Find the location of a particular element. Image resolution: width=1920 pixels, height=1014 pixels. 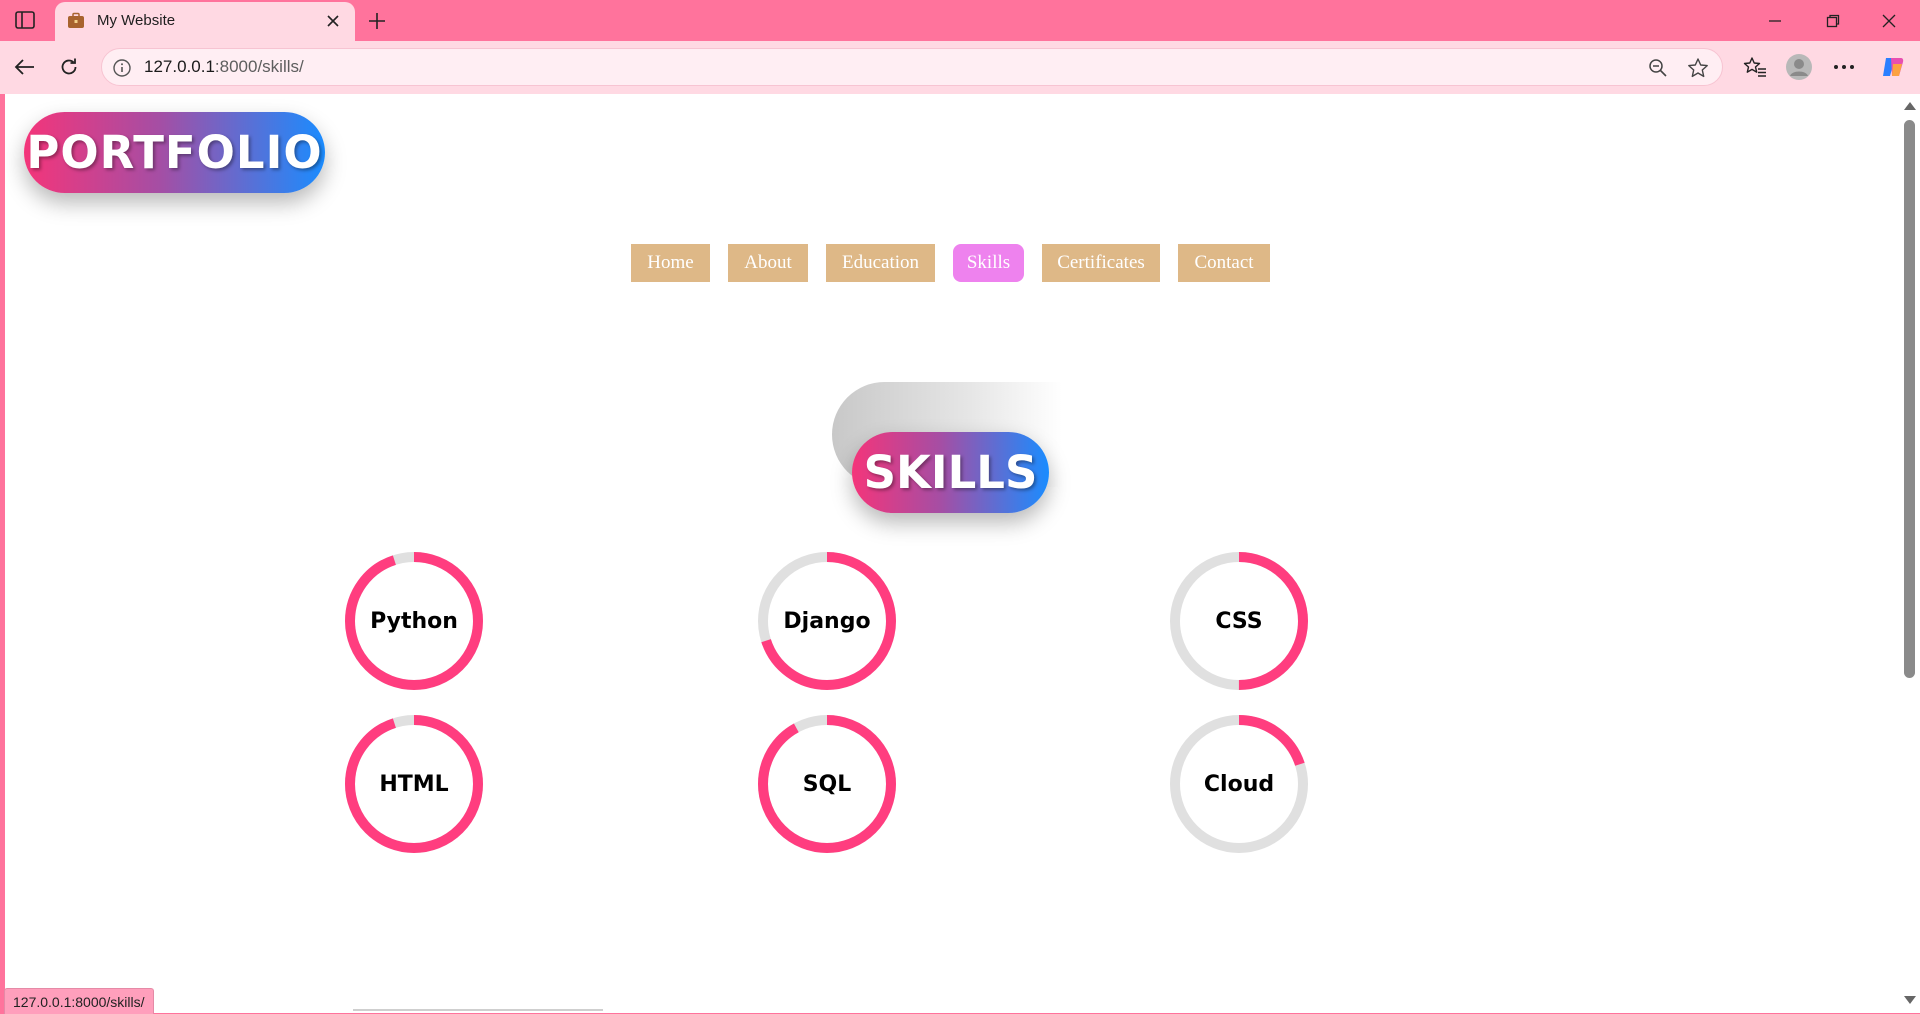

favorites-icon is located at coordinates (1755, 67).